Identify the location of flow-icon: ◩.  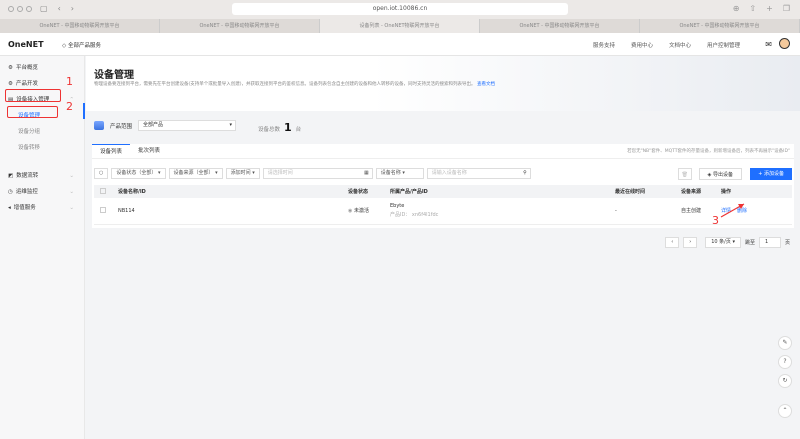
(11, 176).